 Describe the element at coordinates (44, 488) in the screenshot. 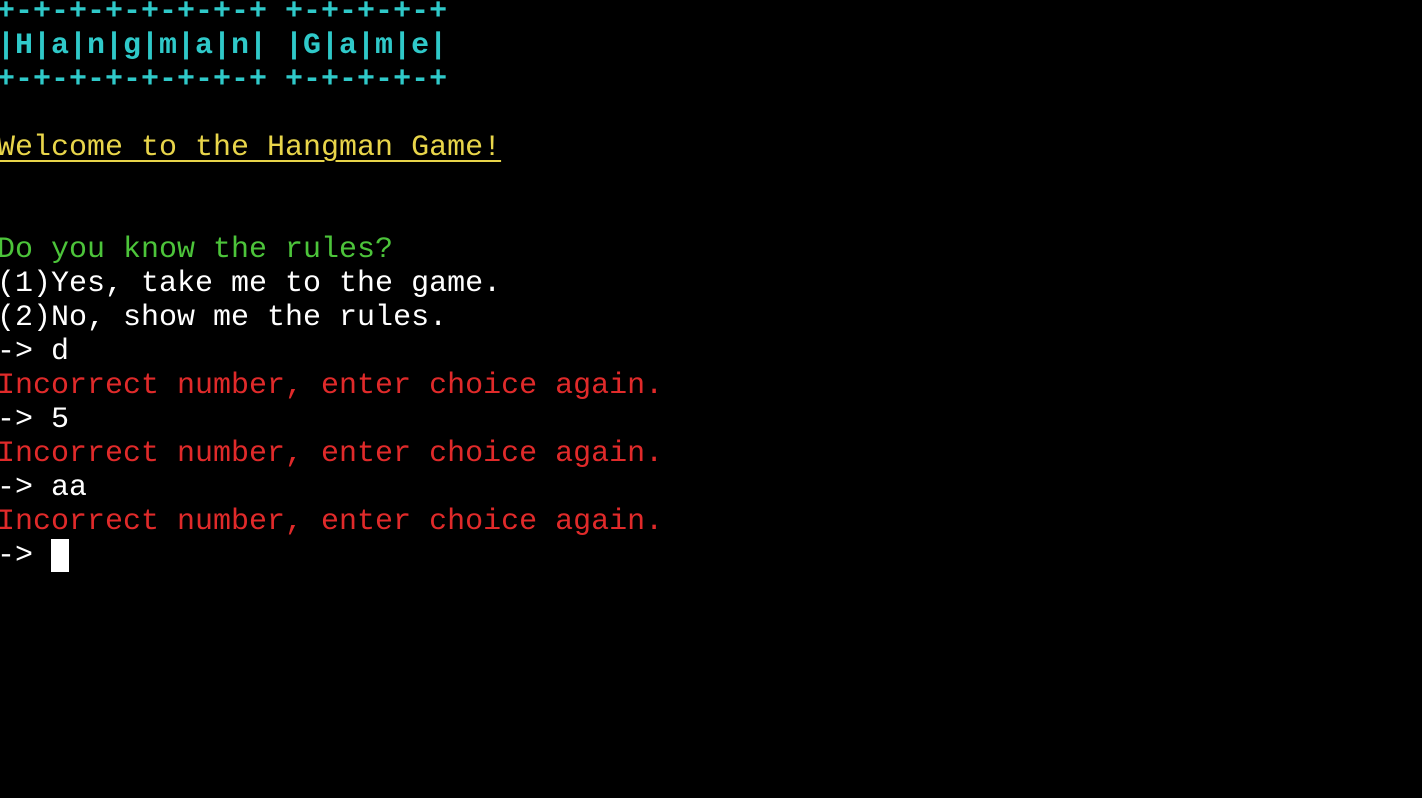

I see `prompt-input-line: -> aa` at that location.